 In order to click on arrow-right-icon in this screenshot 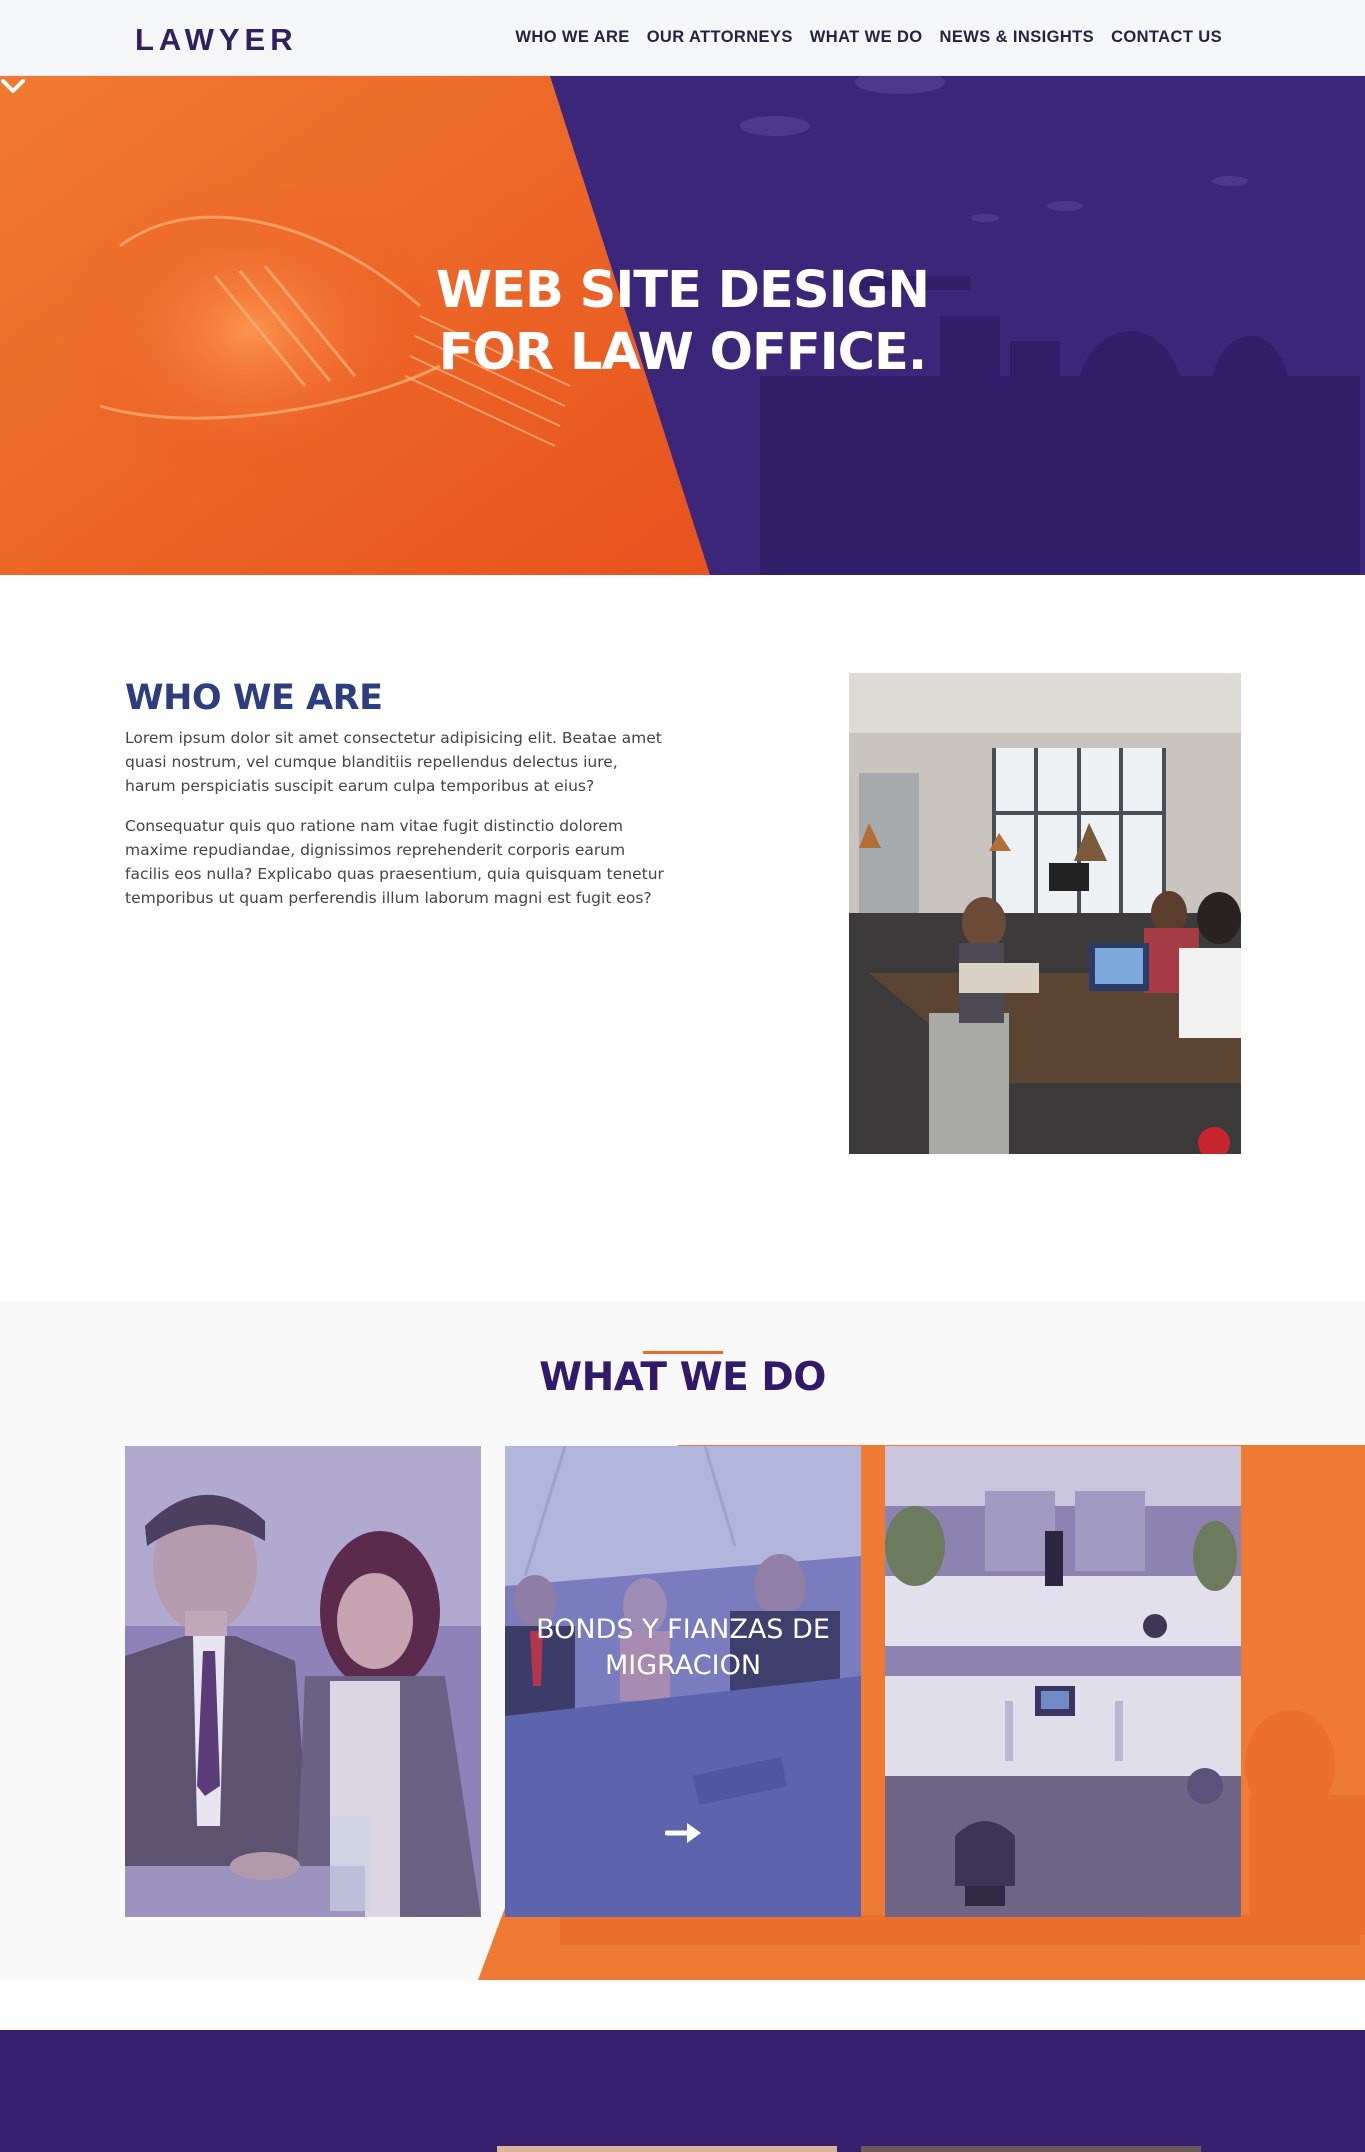, I will do `click(684, 1833)`.